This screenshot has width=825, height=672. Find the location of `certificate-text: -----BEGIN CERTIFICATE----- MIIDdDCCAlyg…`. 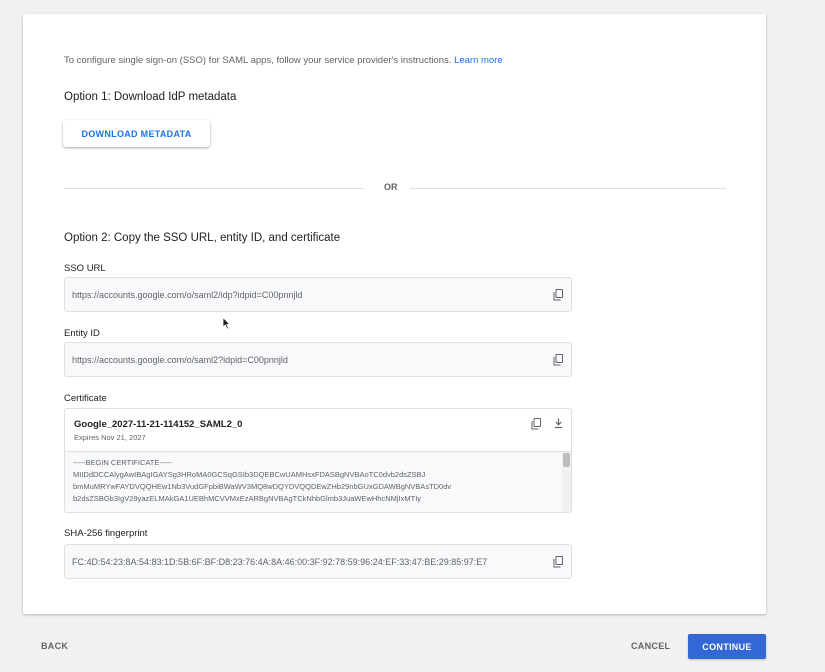

certificate-text: -----BEGIN CERTIFICATE----- MIIDdDCCAlyg… is located at coordinates (315, 481).